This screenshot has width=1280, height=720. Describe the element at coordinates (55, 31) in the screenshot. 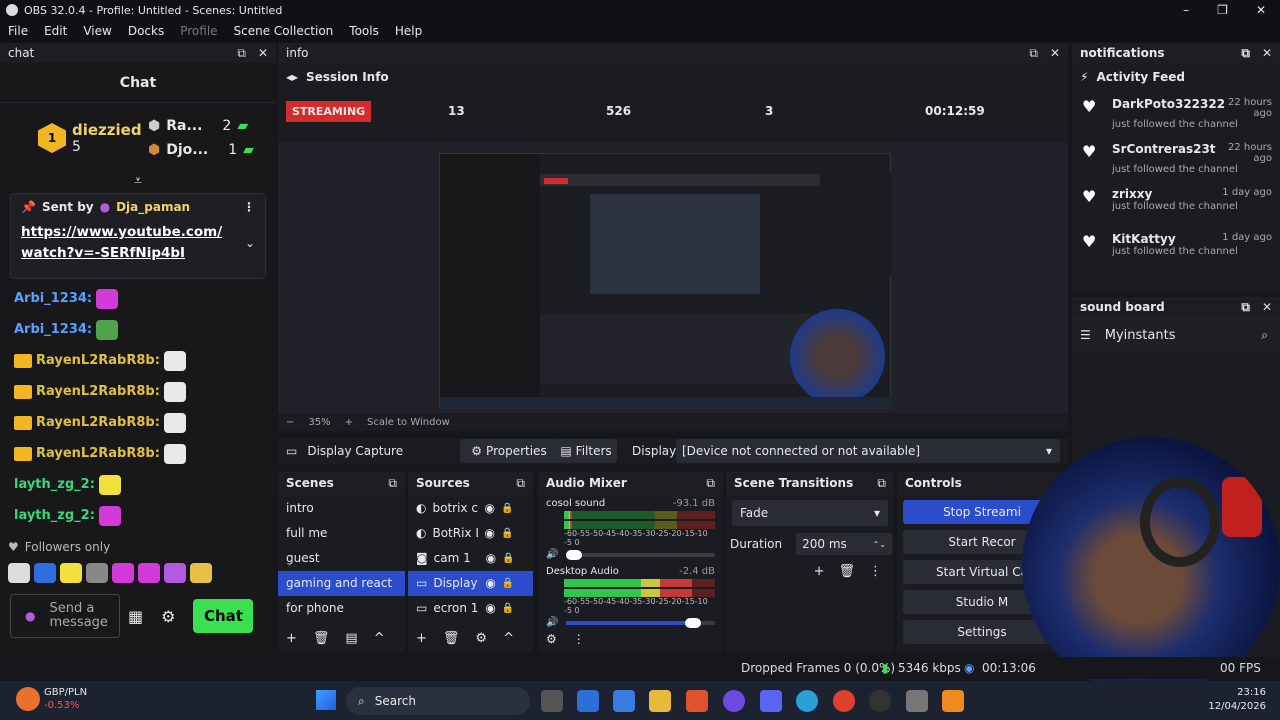

I see `menu-edit: Edit` at that location.